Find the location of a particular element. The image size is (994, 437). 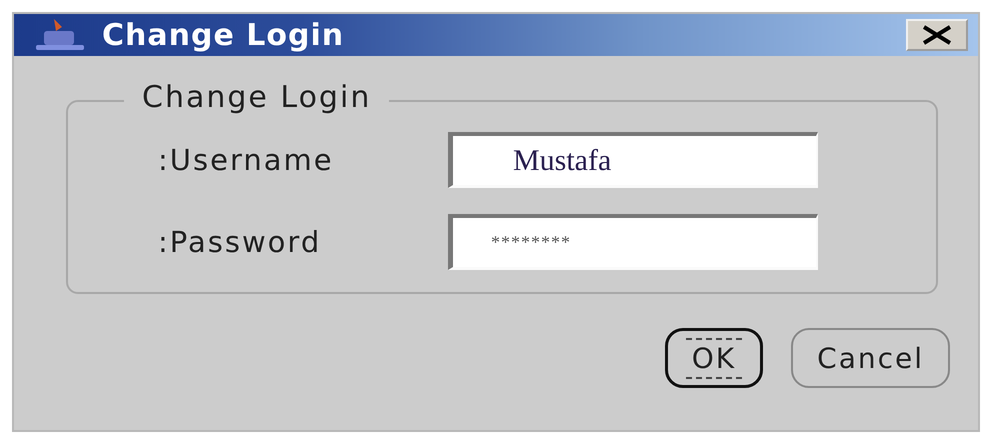

field-label: :Password is located at coordinates (239, 242).